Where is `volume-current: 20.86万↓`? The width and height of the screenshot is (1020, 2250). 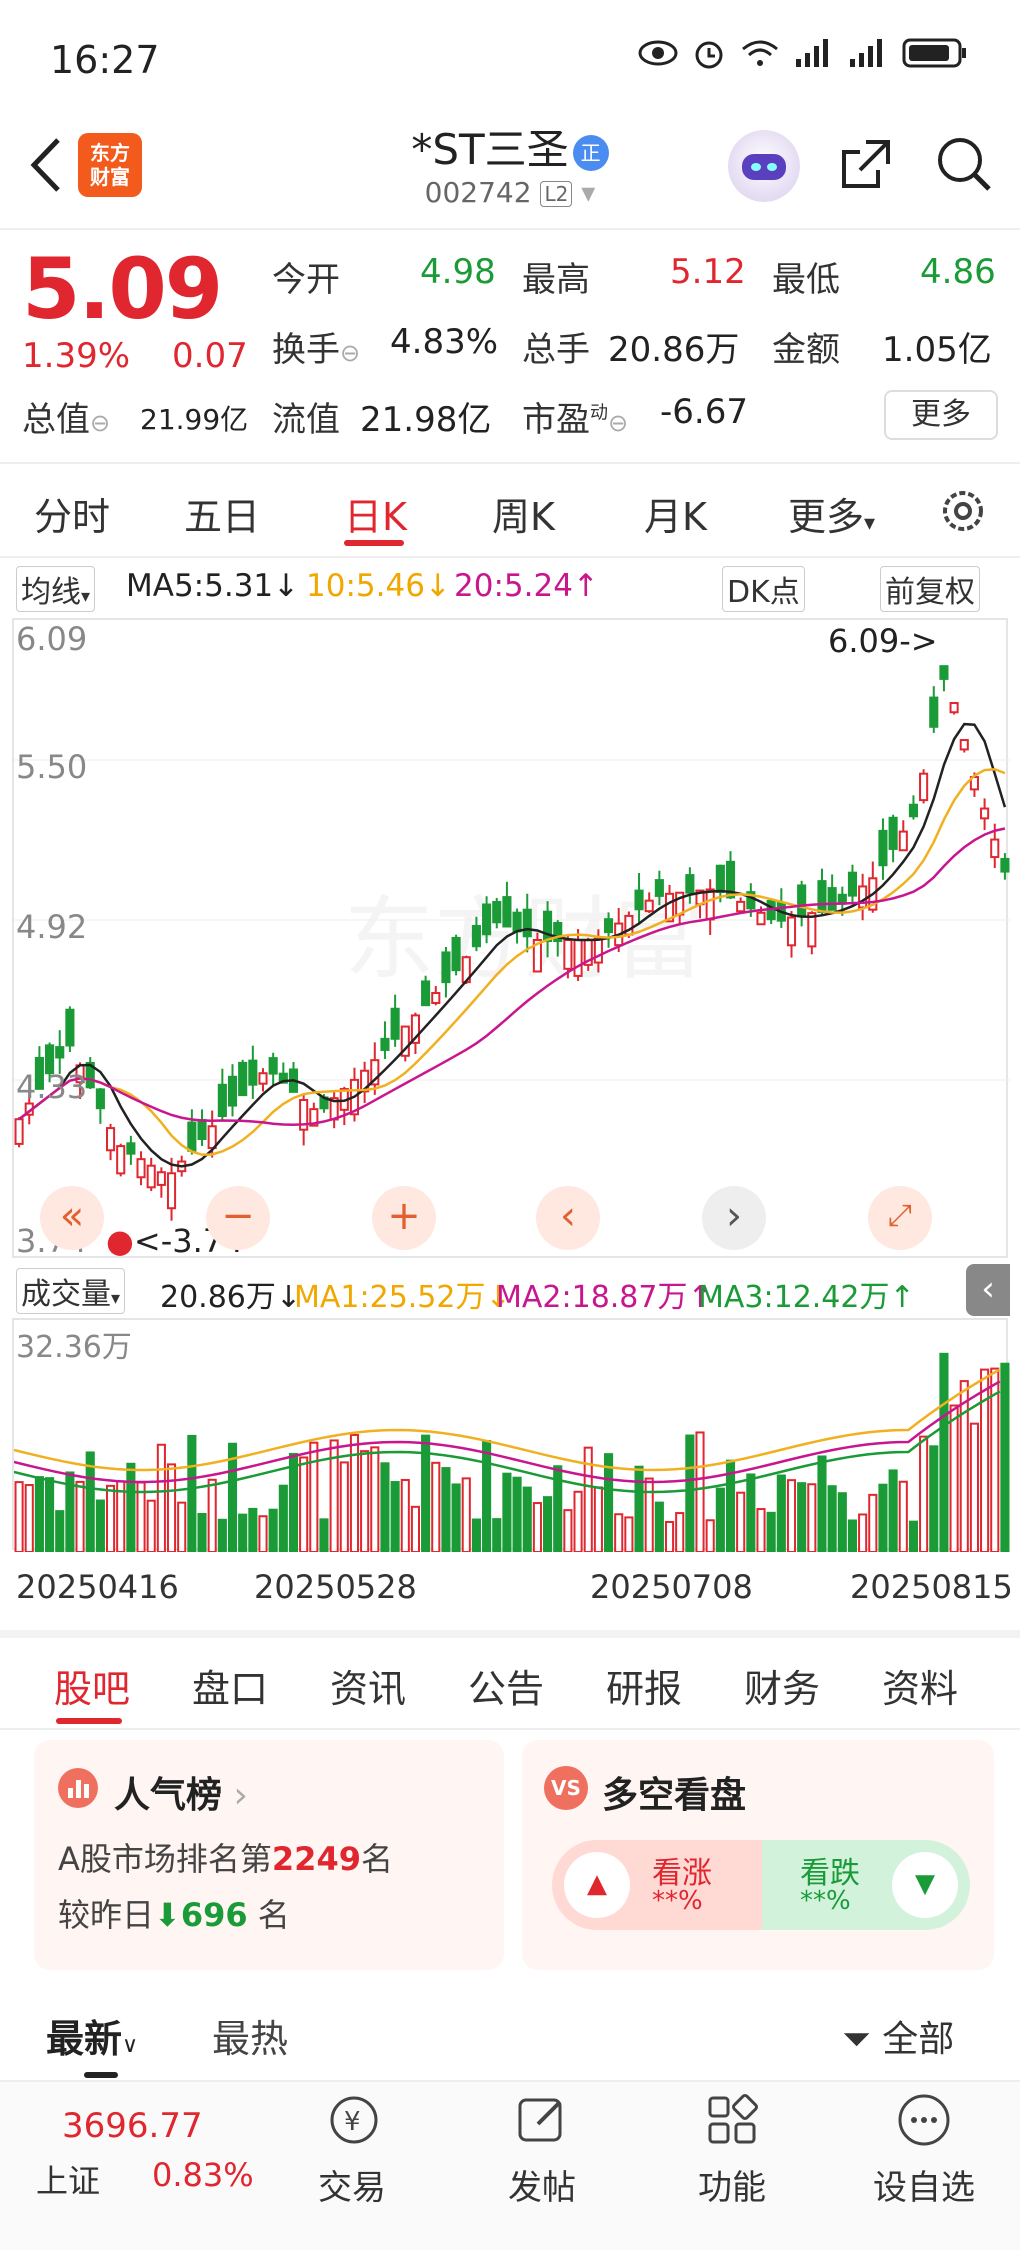
volume-current: 20.86万↓ is located at coordinates (231, 1297).